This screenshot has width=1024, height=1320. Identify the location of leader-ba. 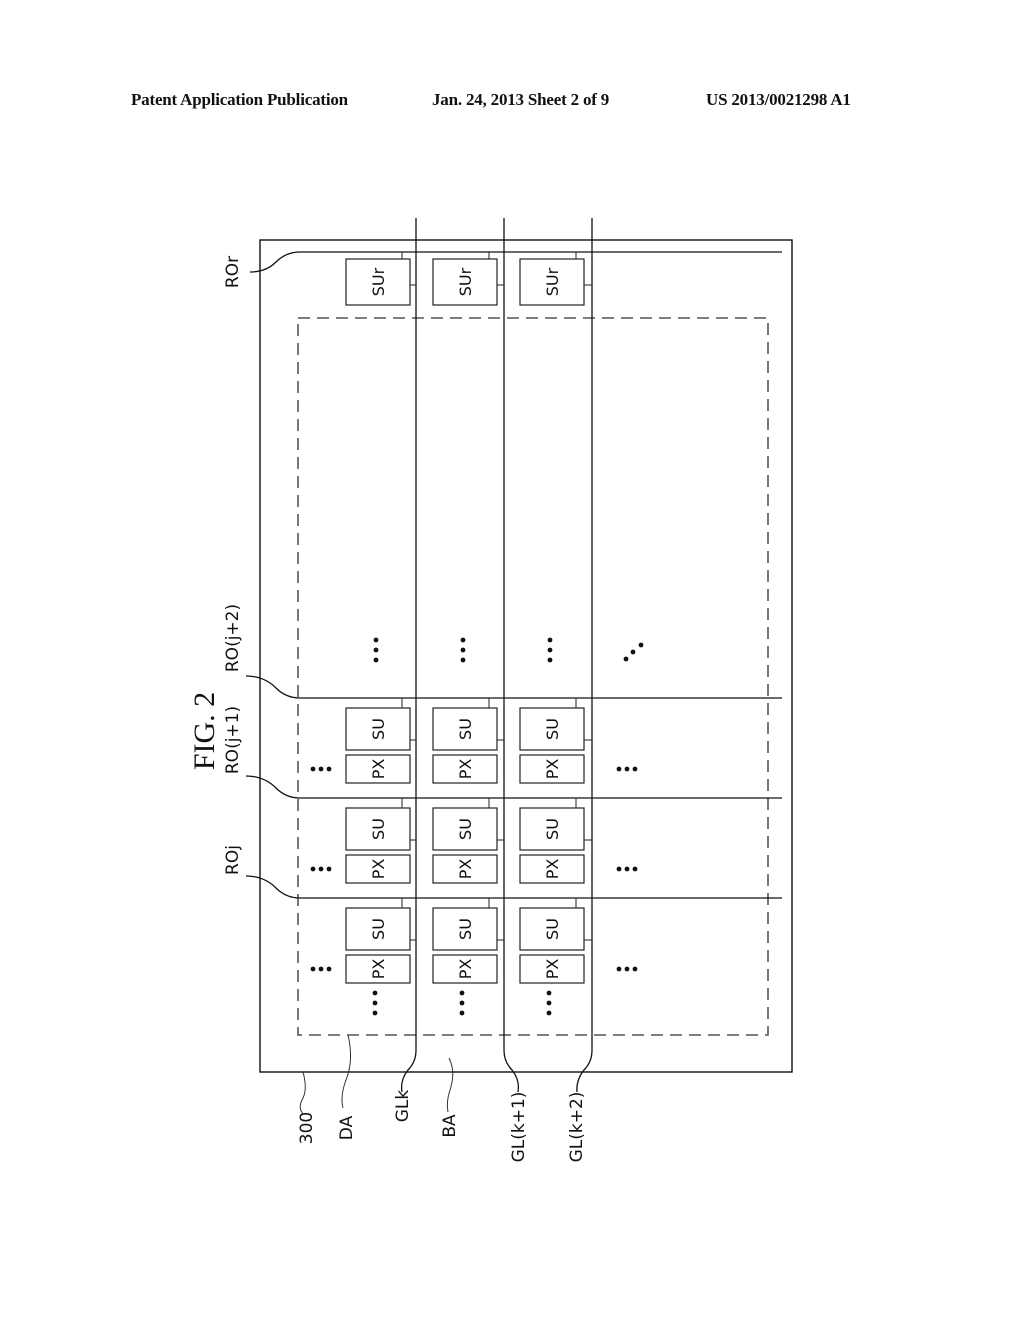
(450, 1085).